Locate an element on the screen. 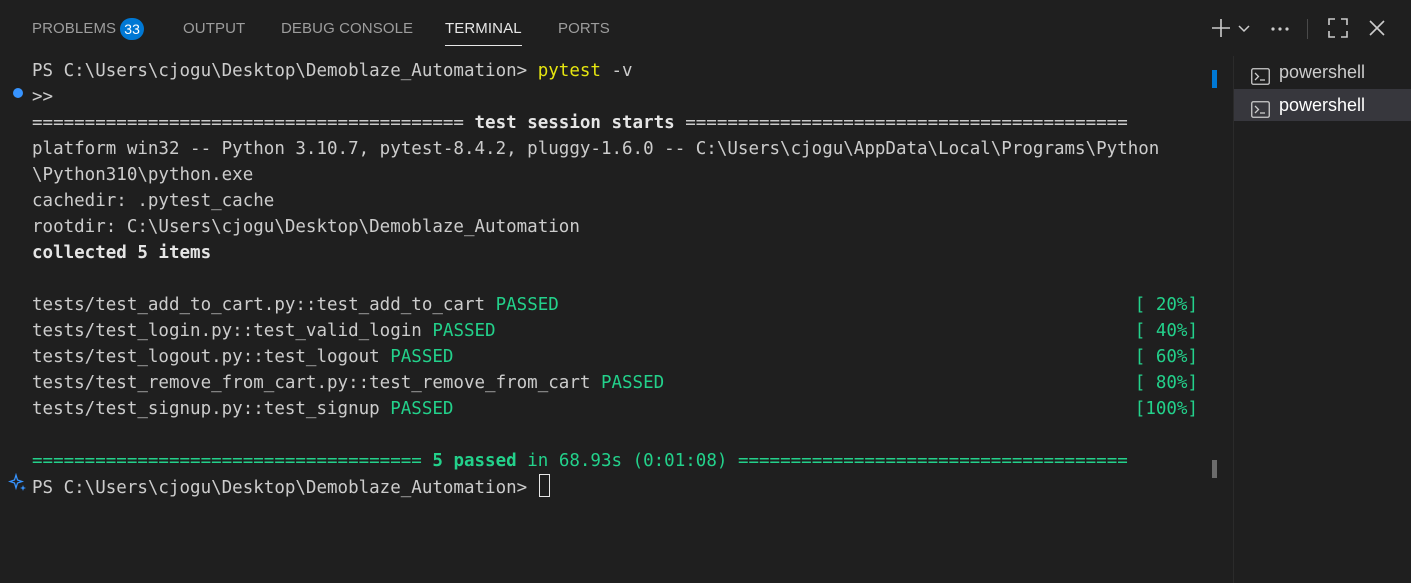  scrollbar-marker is located at coordinates (1214, 79).